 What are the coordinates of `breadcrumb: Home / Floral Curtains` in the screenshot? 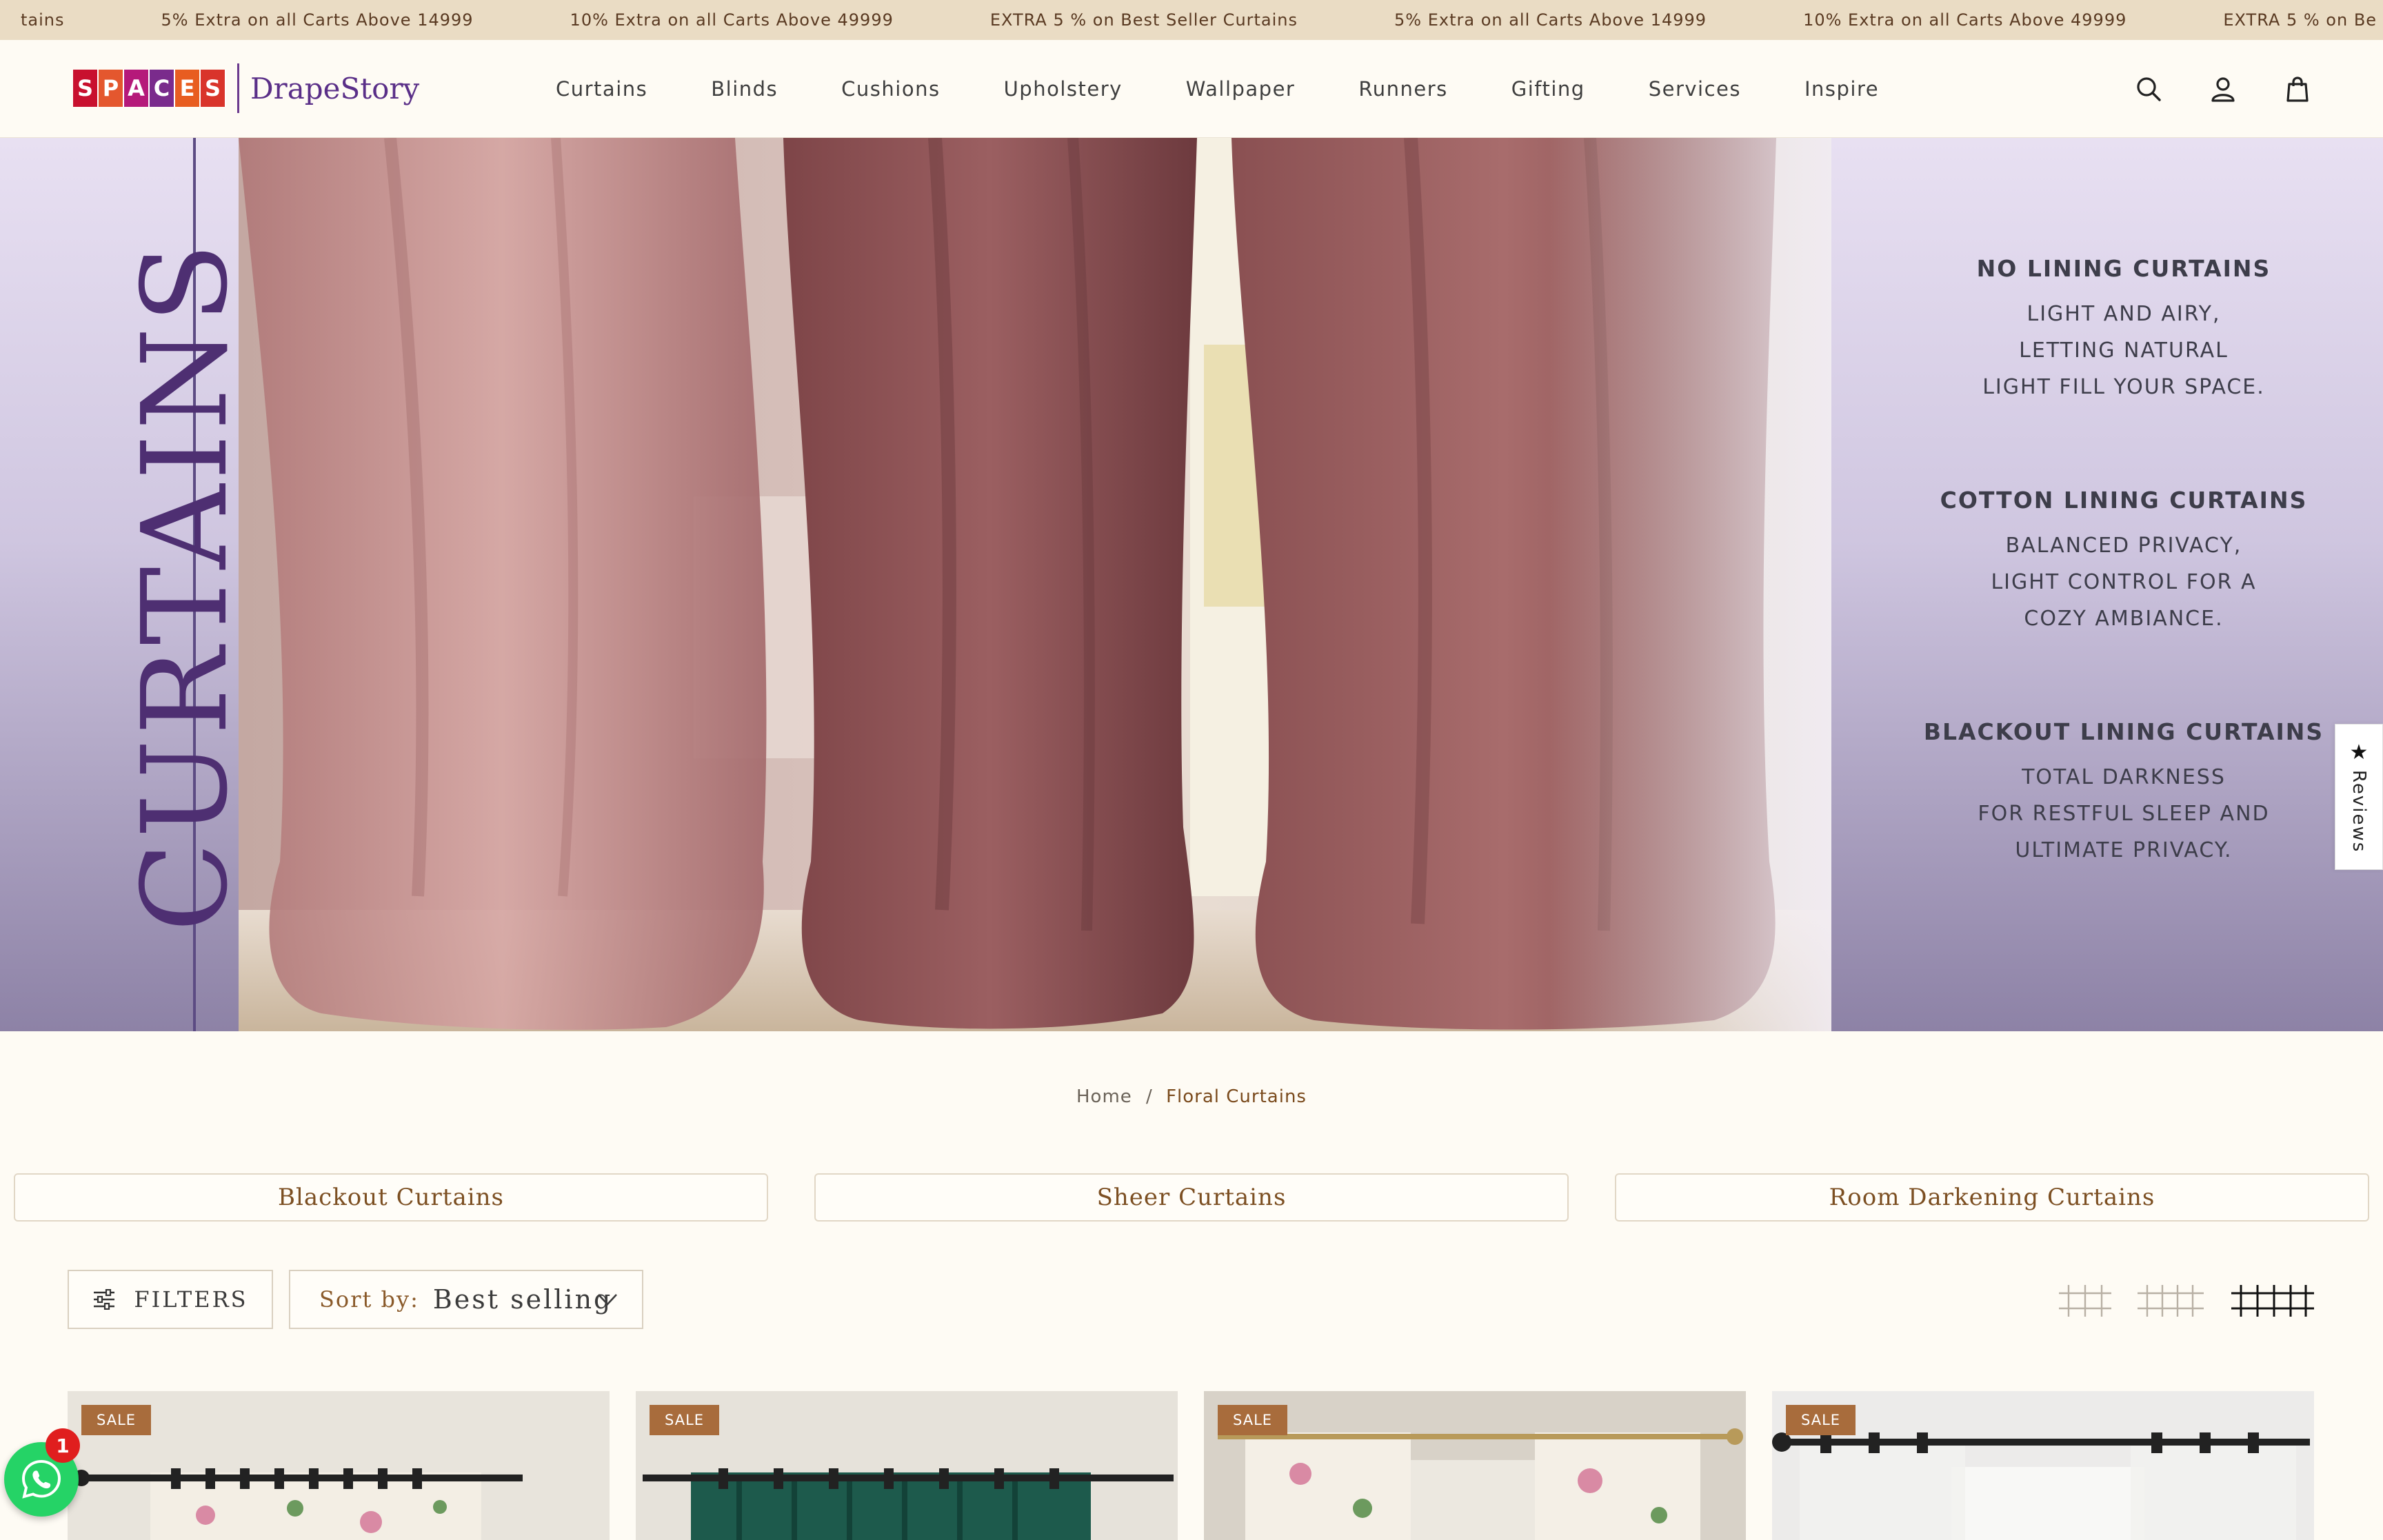 It's located at (1191, 1097).